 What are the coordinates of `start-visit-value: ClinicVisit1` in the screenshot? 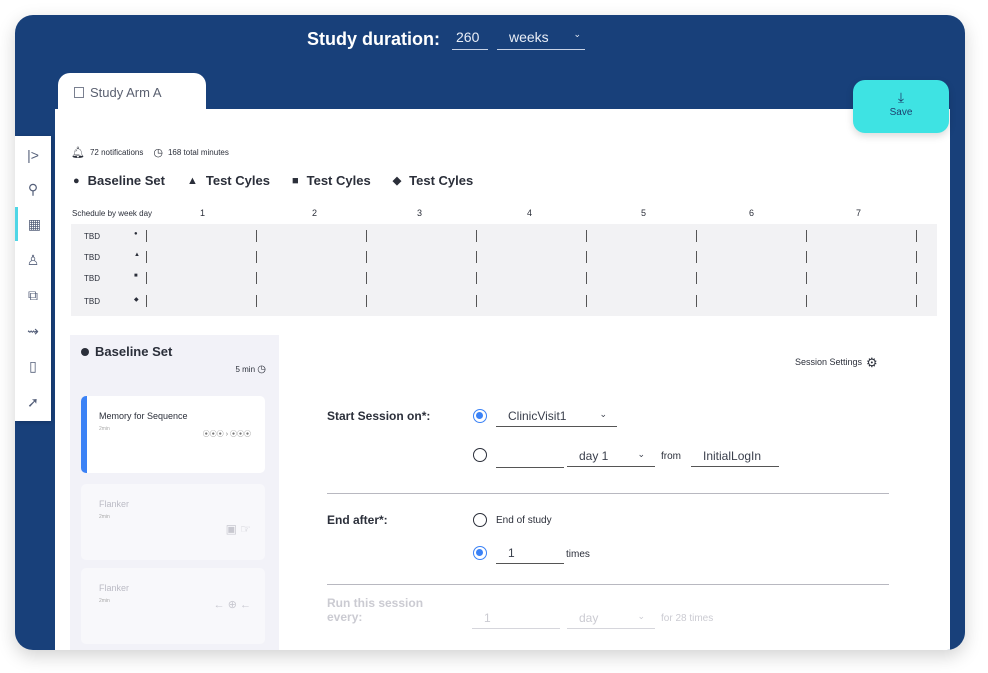 It's located at (537, 416).